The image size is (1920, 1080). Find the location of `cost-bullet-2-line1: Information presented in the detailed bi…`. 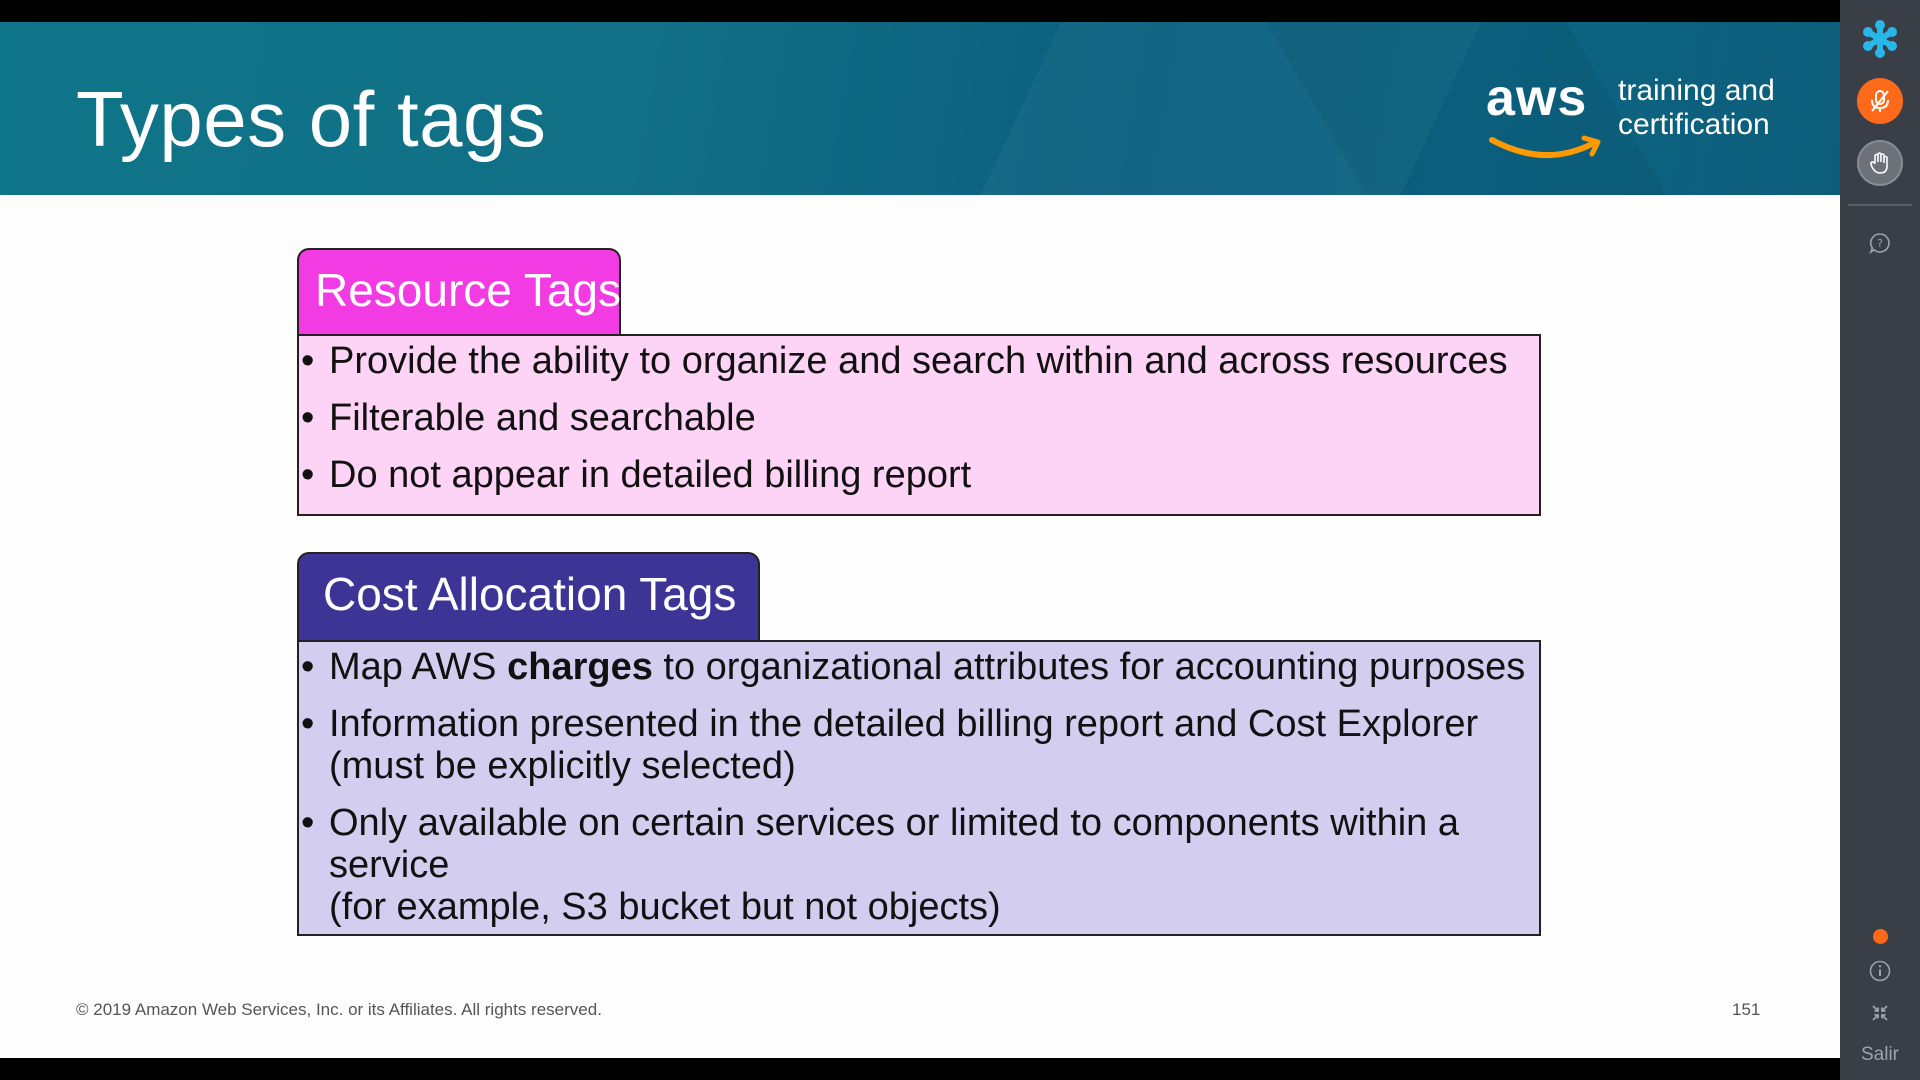

cost-bullet-2-line1: Information presented in the detailed bi… is located at coordinates (904, 724).